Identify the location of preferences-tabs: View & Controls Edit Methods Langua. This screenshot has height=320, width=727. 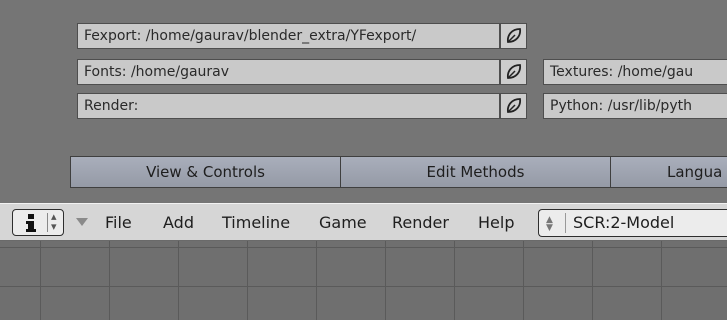
(398, 172).